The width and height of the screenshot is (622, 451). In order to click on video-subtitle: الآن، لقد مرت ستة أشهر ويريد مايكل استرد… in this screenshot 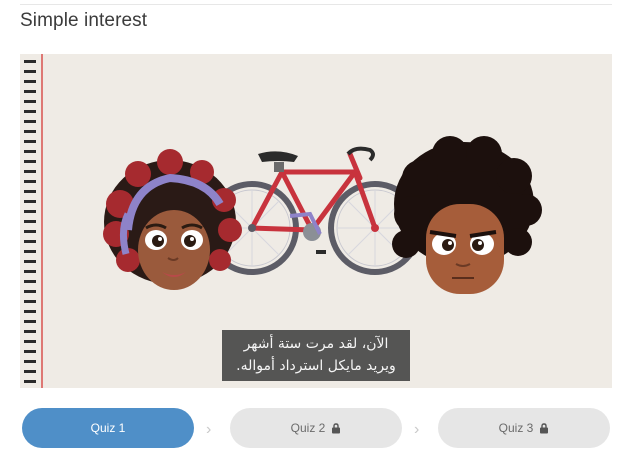, I will do `click(316, 355)`.